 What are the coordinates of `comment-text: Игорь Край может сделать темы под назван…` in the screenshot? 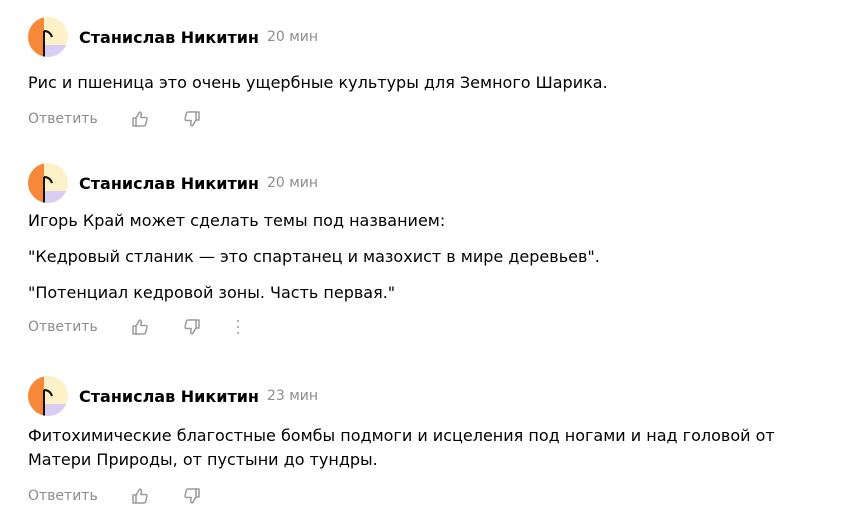 It's located at (237, 220).